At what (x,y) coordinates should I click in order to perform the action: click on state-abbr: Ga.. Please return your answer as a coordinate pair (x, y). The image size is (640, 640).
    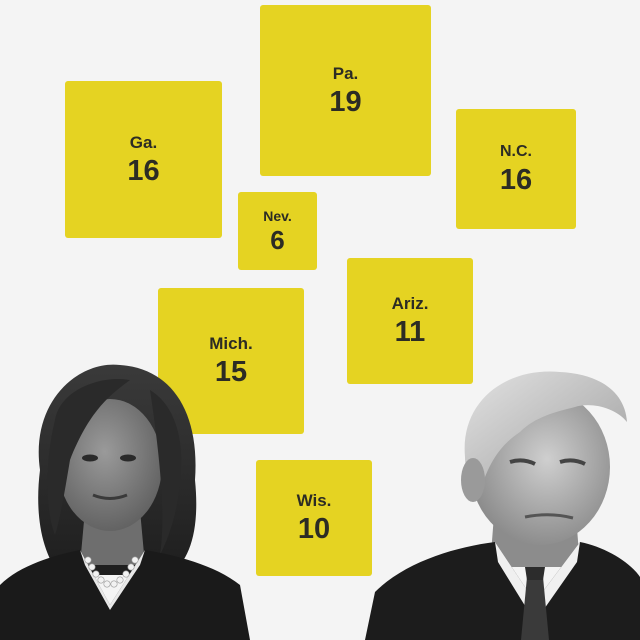
    Looking at the image, I should click on (143, 142).